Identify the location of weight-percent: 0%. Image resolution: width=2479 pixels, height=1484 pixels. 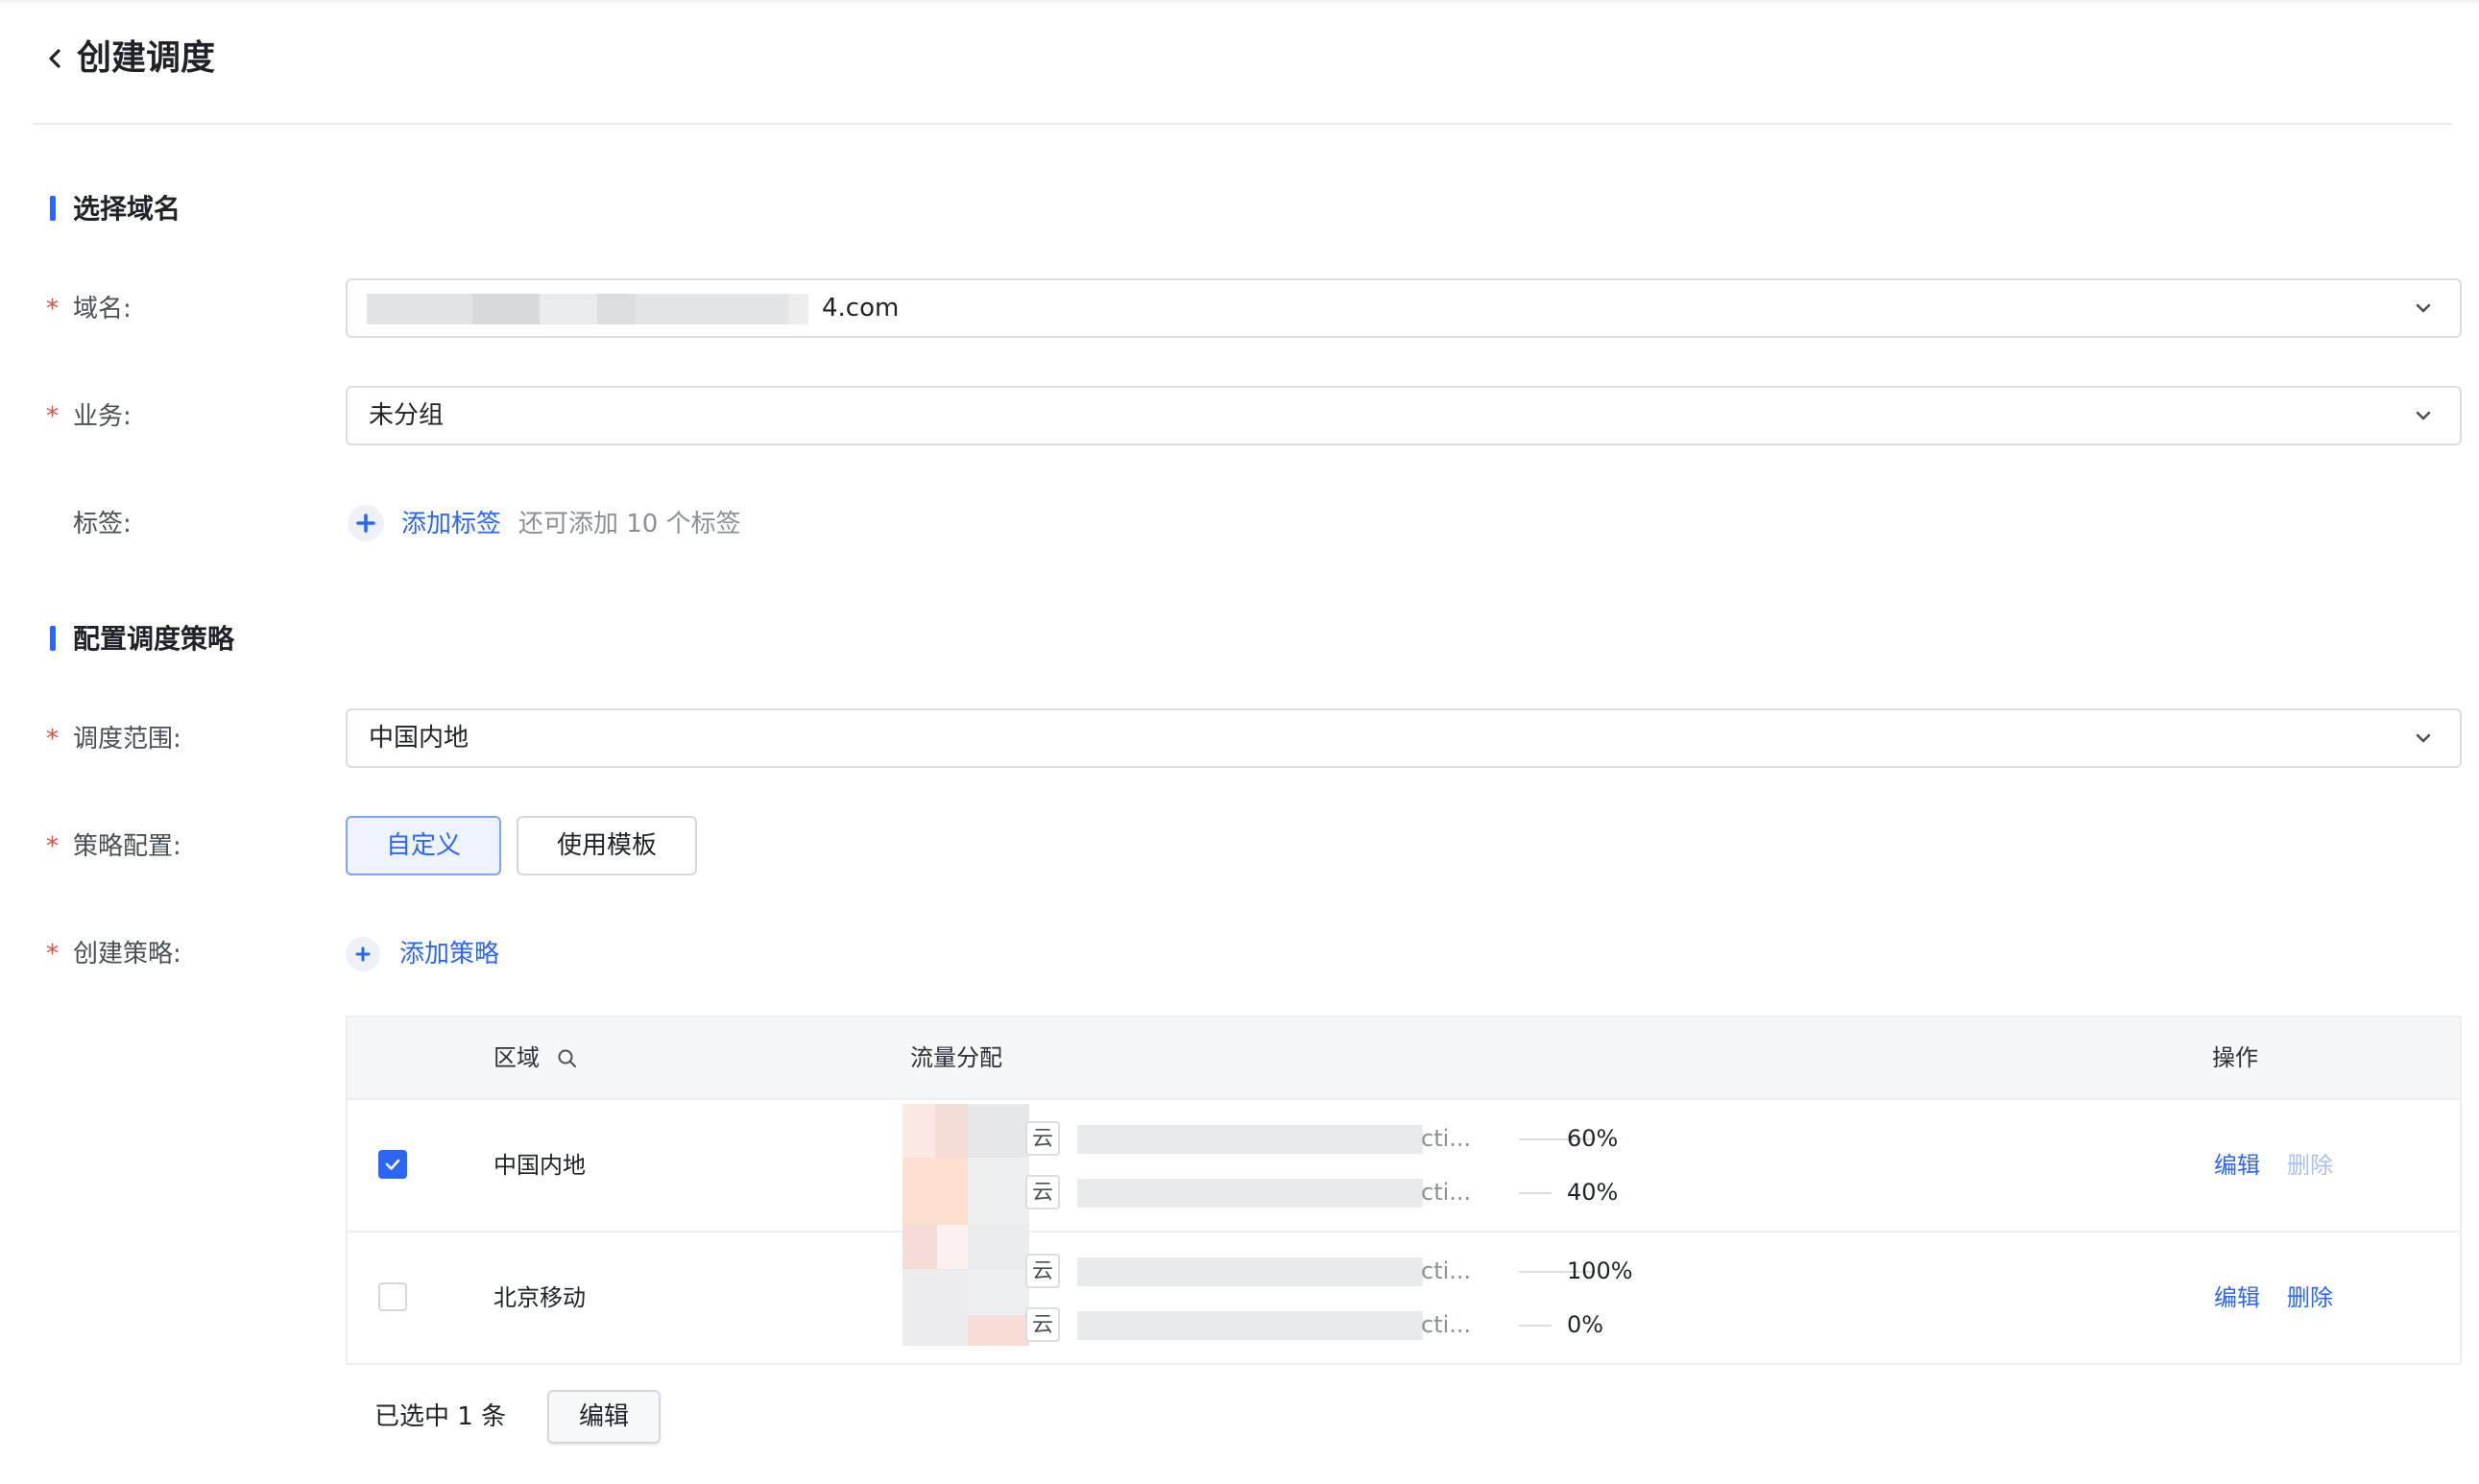
(1586, 1324).